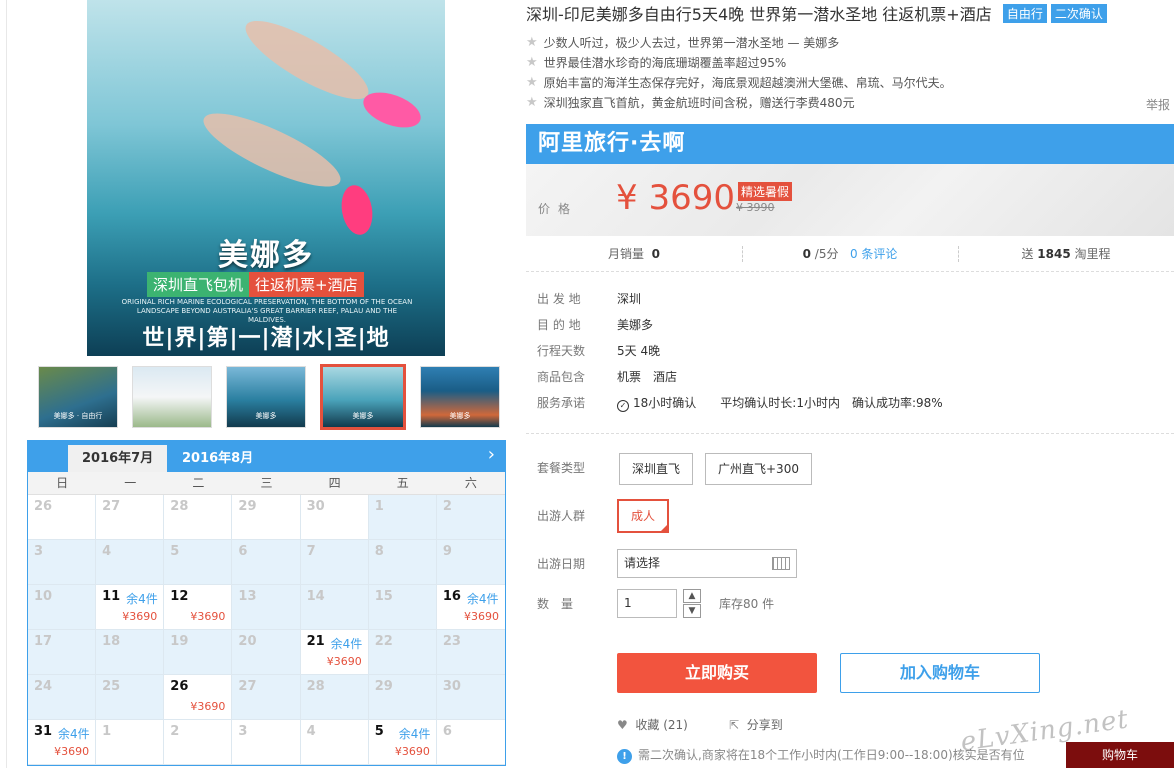 The height and width of the screenshot is (768, 1174). What do you see at coordinates (62, 607) in the screenshot?
I see `calendar-day: 10` at bounding box center [62, 607].